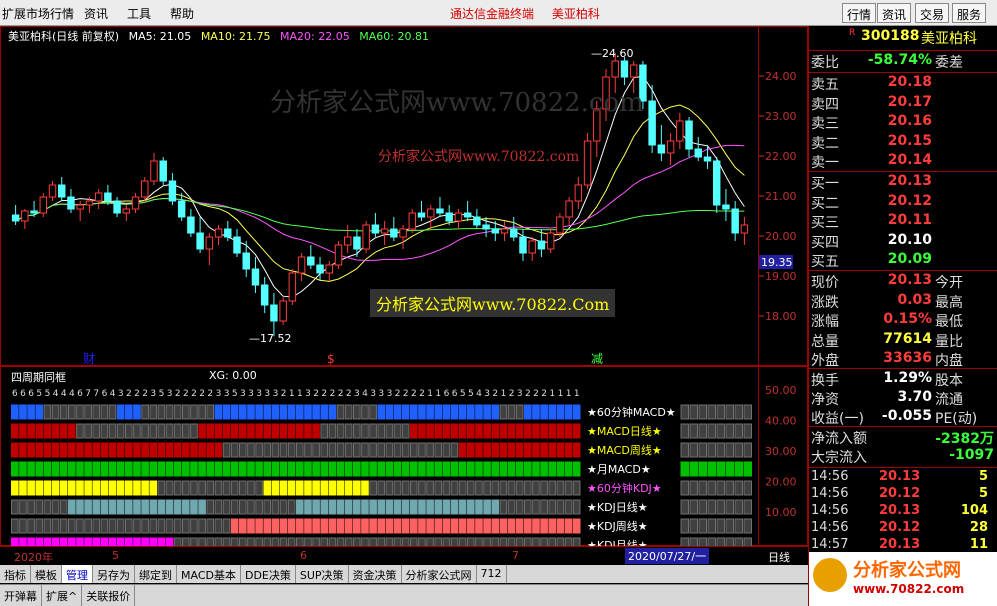  I want to click on news-button: 资讯, so click(894, 13).